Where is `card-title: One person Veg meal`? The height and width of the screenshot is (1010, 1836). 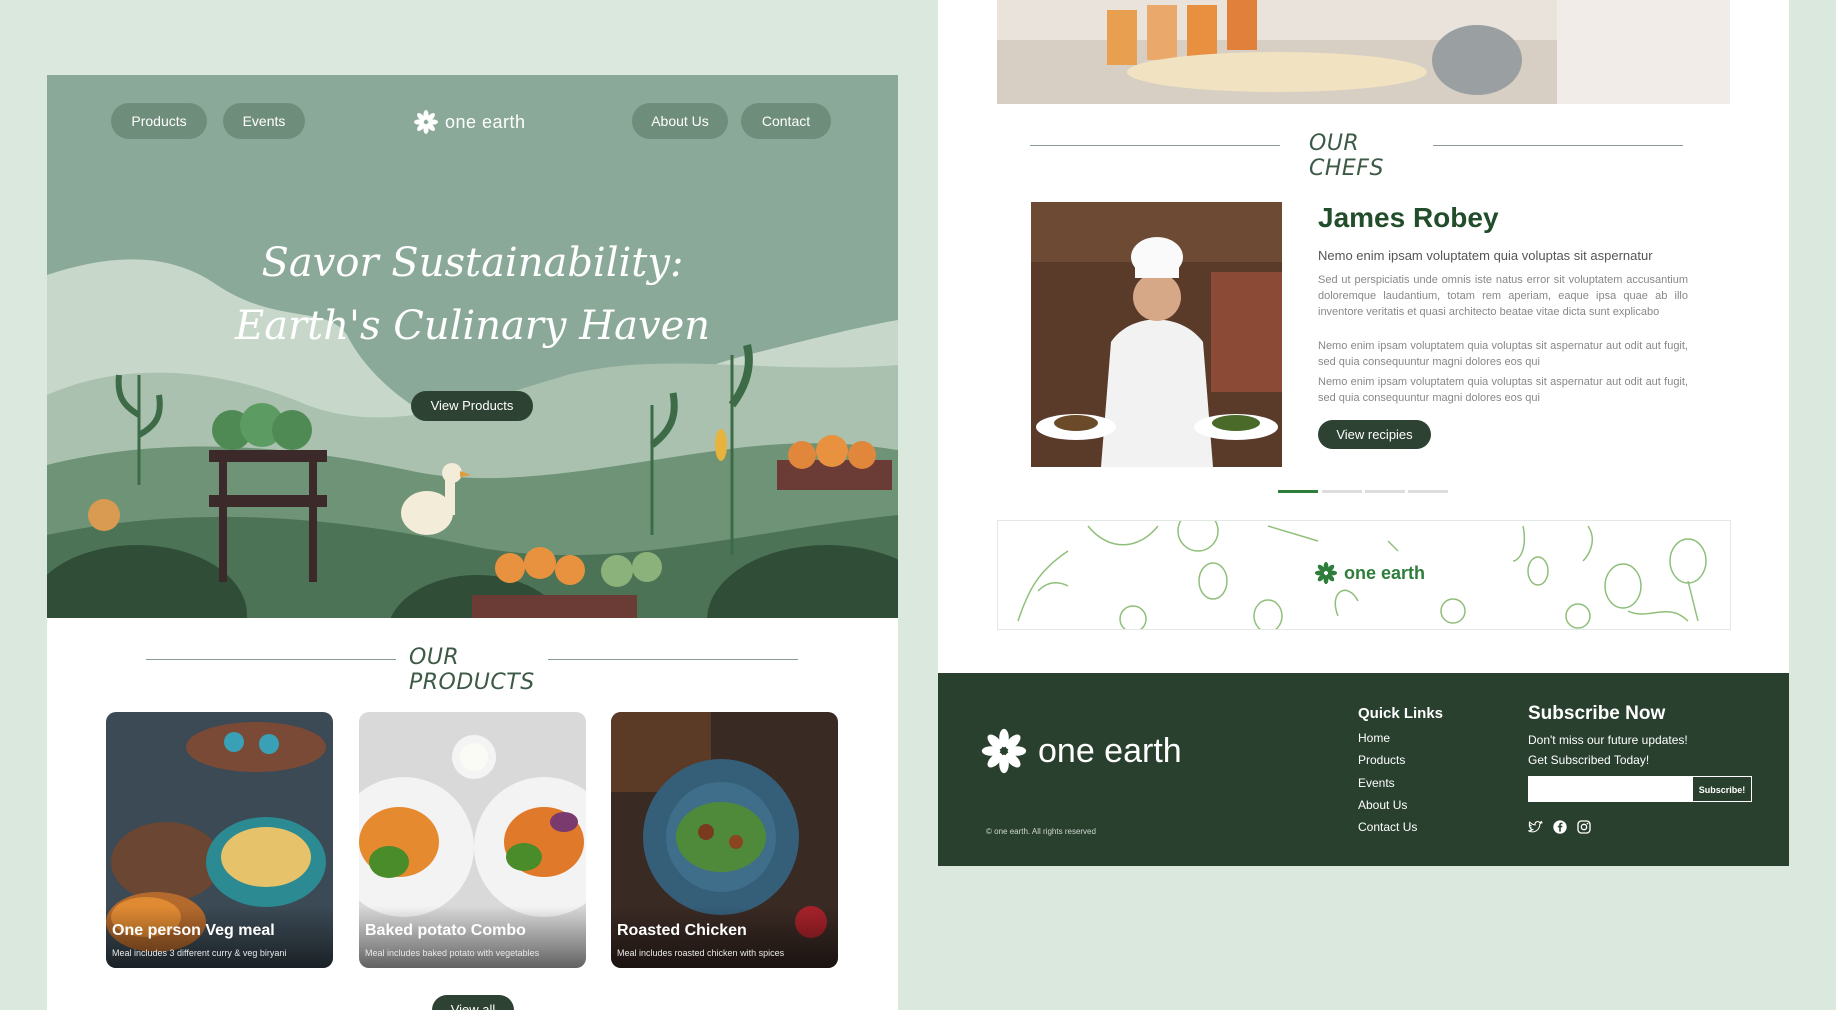 card-title: One person Veg meal is located at coordinates (193, 930).